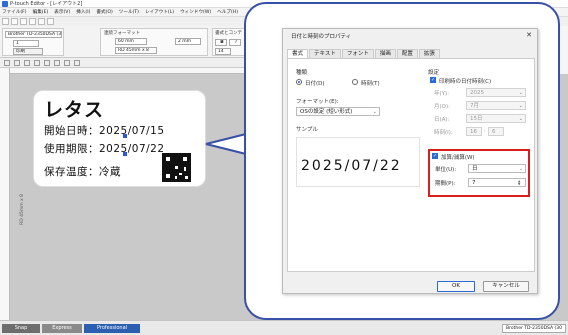 The height and width of the screenshot is (335, 568). Describe the element at coordinates (26, 43) in the screenshot. I see `copies-field: 1` at that location.